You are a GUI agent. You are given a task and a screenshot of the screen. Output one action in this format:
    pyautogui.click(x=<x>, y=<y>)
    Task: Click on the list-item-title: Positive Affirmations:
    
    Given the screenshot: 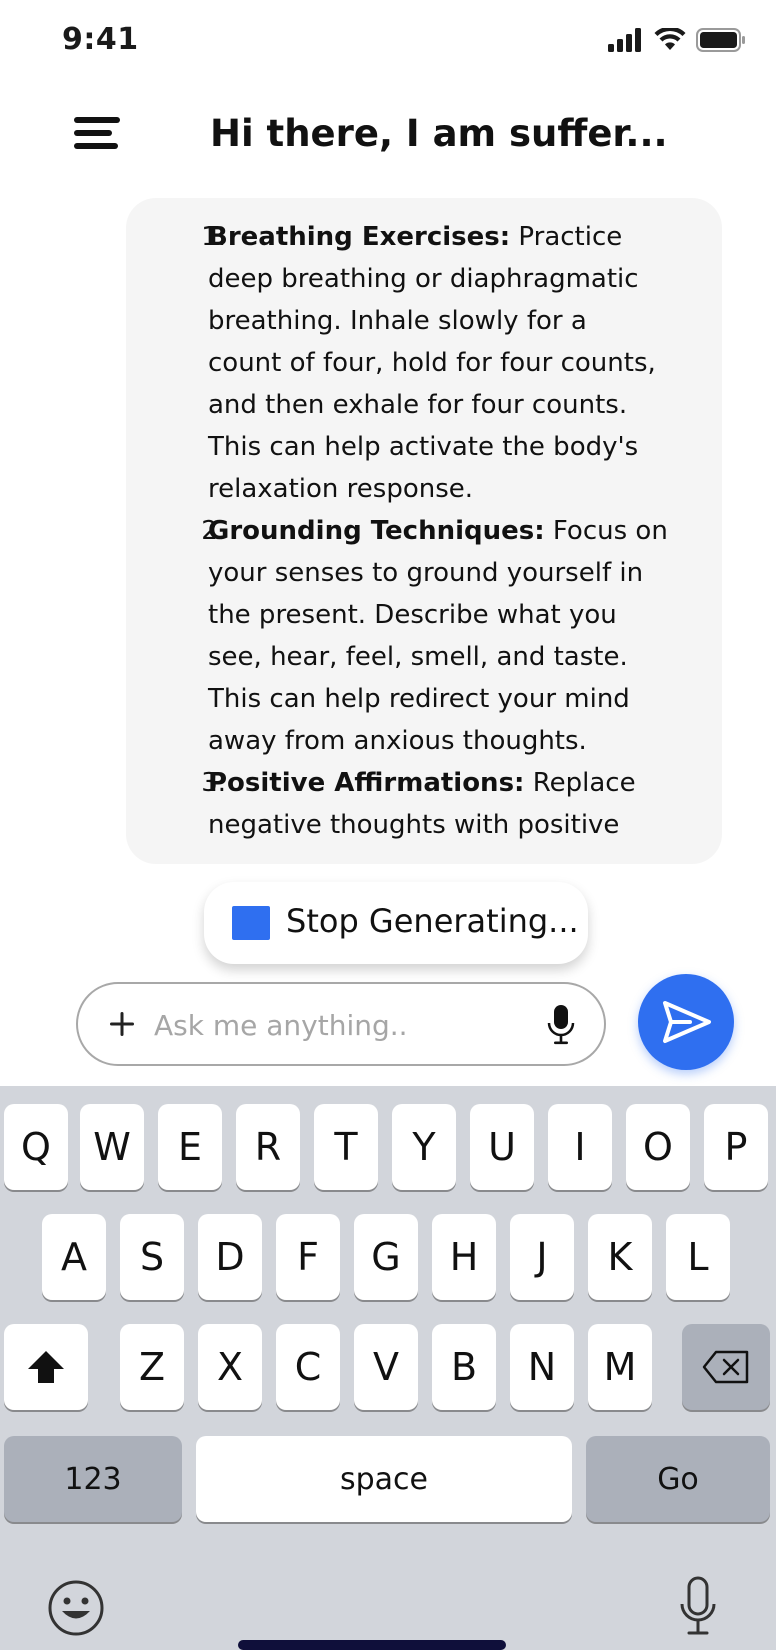 What is the action you would take?
    pyautogui.click(x=366, y=783)
    